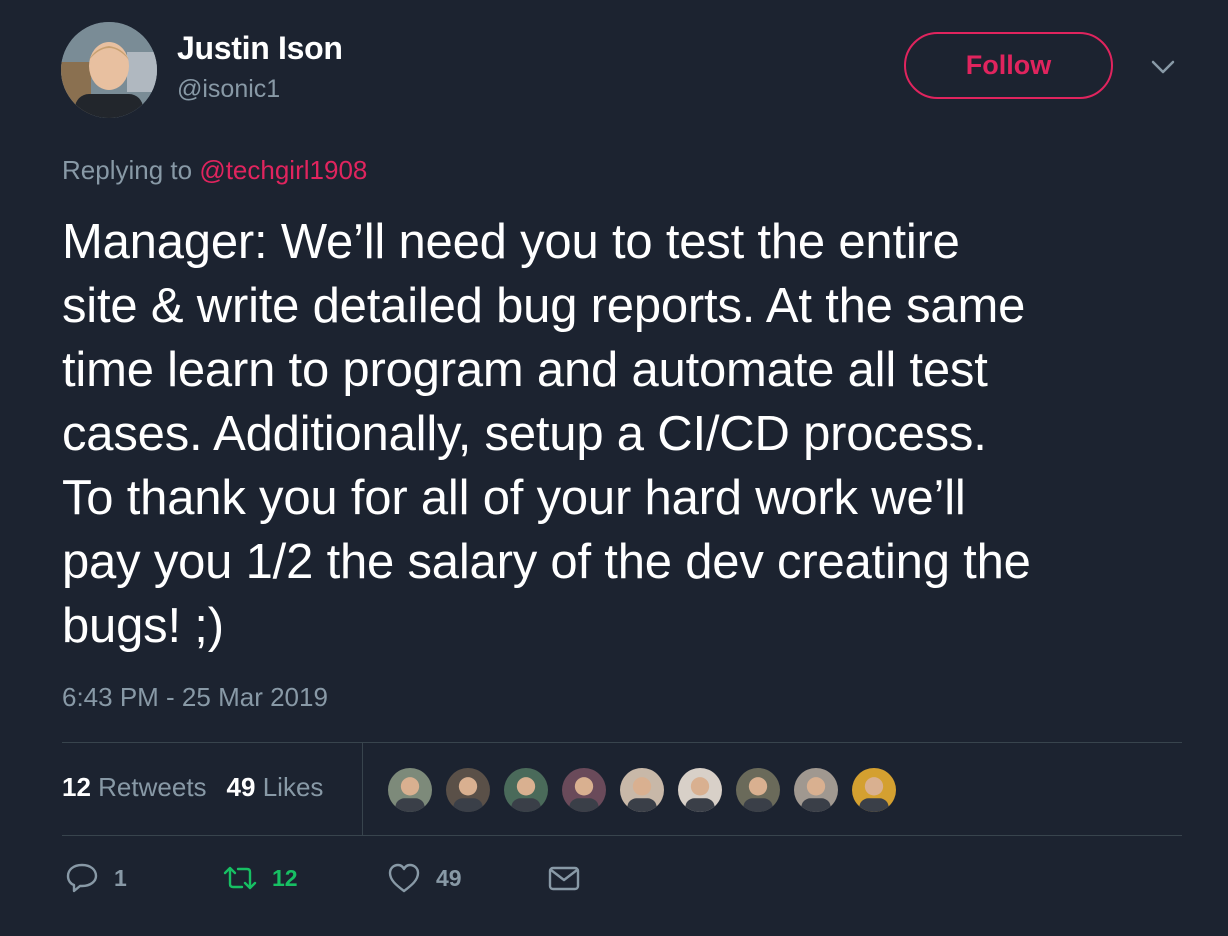 The width and height of the screenshot is (1228, 936). I want to click on likers-list, so click(642, 790).